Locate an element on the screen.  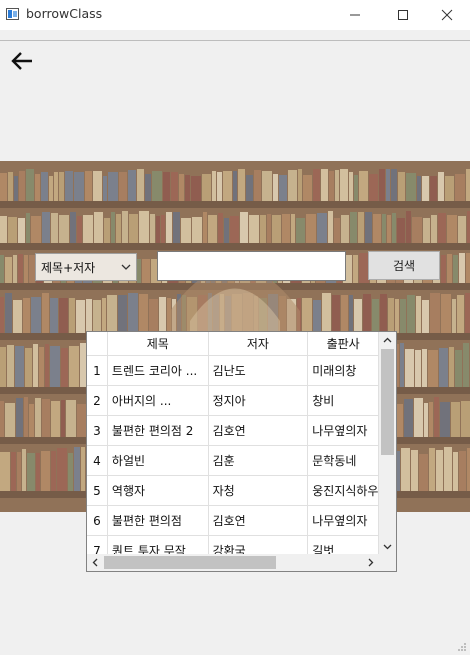
search-input is located at coordinates (251, 266).